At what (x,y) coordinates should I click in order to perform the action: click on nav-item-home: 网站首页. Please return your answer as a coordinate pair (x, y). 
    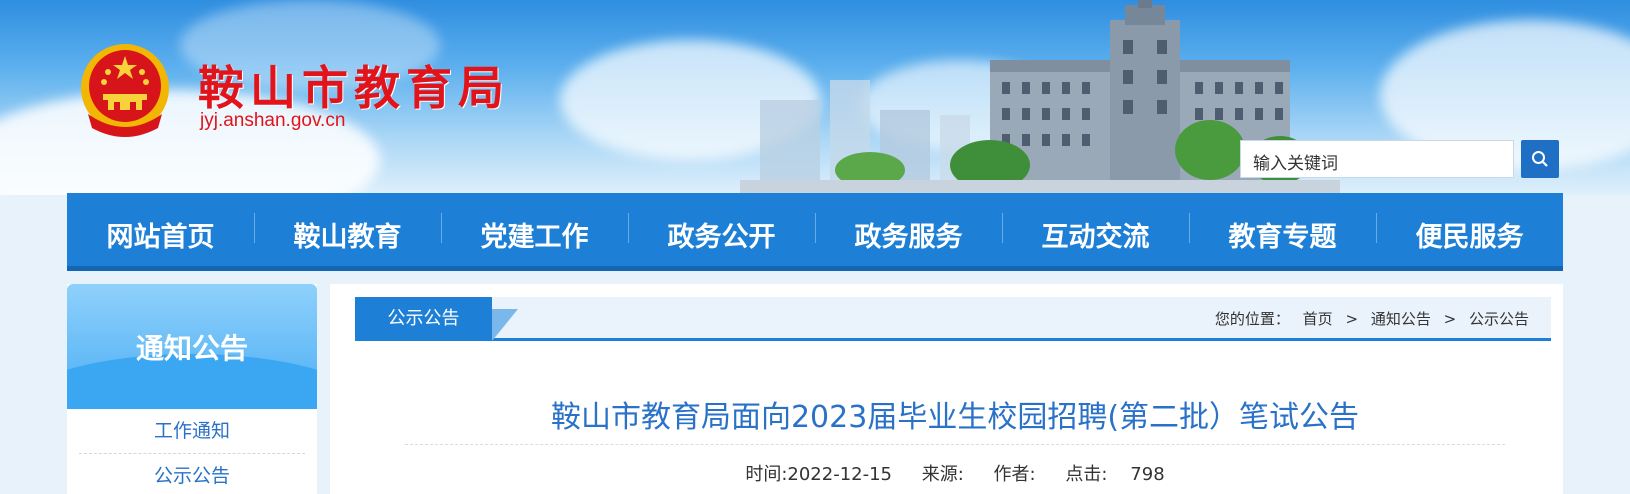
    Looking at the image, I should click on (160, 229).